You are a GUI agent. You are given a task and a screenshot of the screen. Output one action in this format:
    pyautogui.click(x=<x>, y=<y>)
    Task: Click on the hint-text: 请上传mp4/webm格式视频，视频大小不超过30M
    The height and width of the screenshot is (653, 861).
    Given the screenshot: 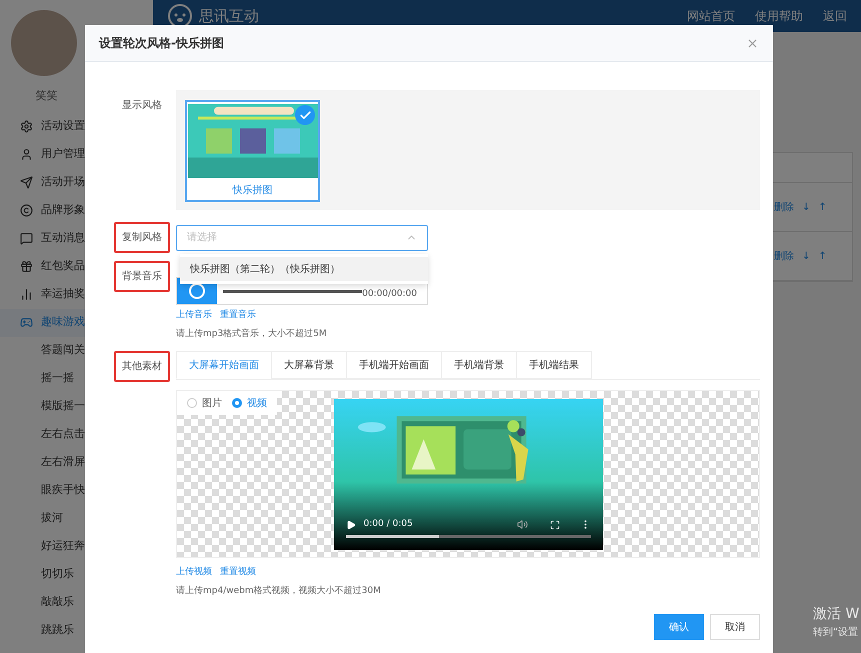 What is the action you would take?
    pyautogui.click(x=279, y=591)
    